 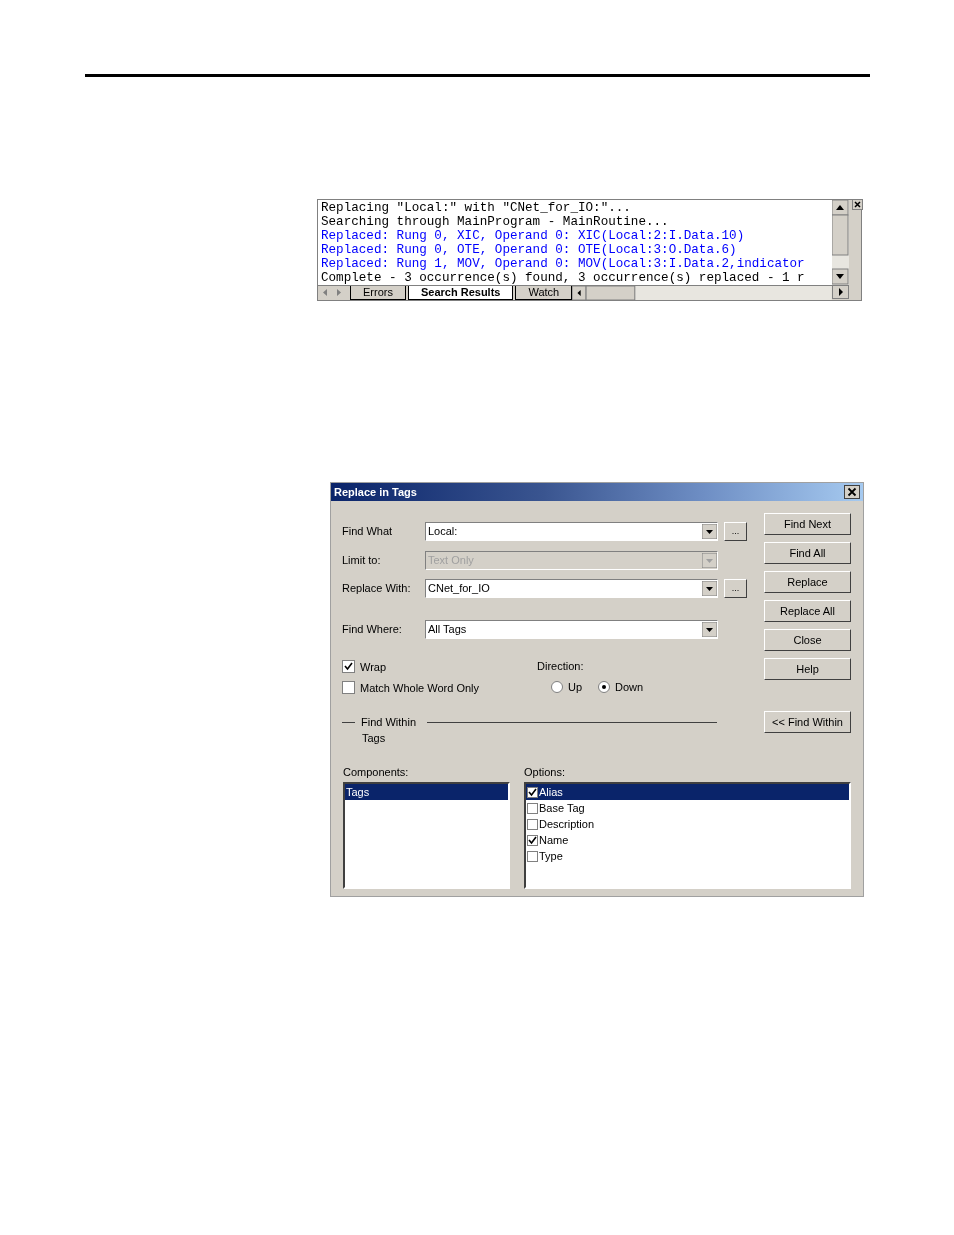 I want to click on output-line: Replaced: Rung 0, OTE, Operand 0: OTE(Local:3:O.Data.6), so click(x=529, y=250).